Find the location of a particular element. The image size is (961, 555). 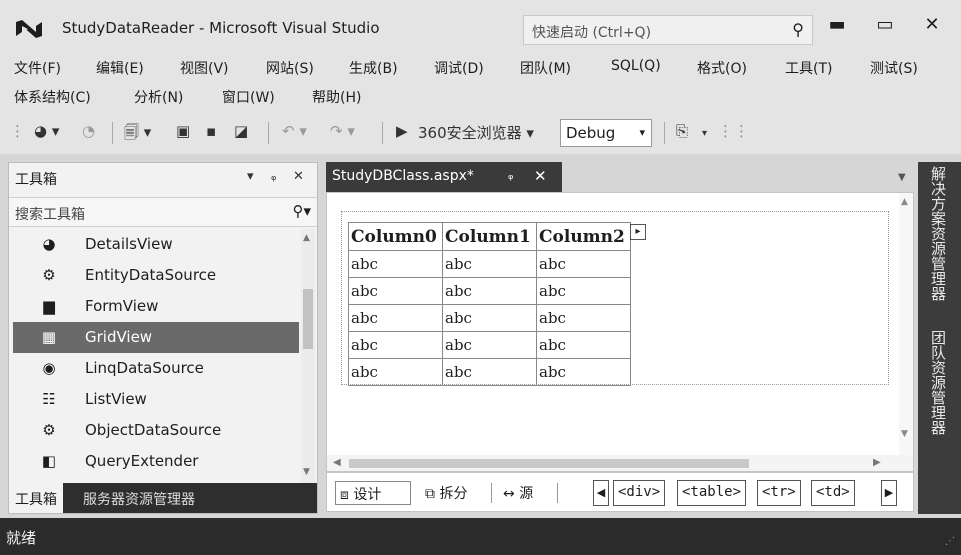

source-view-button: ↔ 源 is located at coordinates (518, 493).